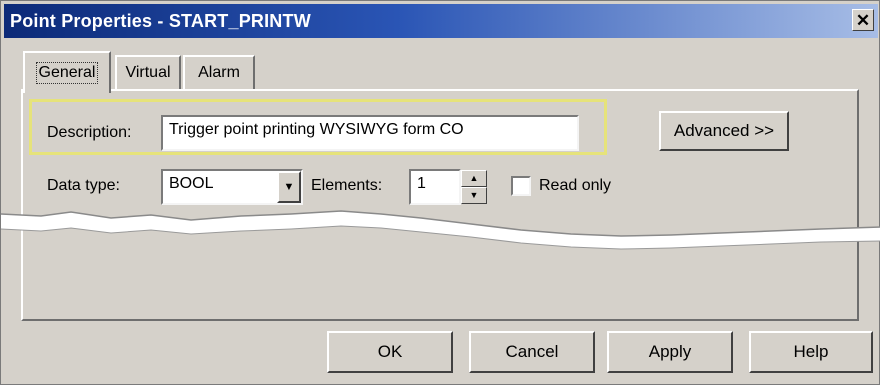 This screenshot has width=880, height=385. I want to click on tab-virtual: Virtual, so click(148, 72).